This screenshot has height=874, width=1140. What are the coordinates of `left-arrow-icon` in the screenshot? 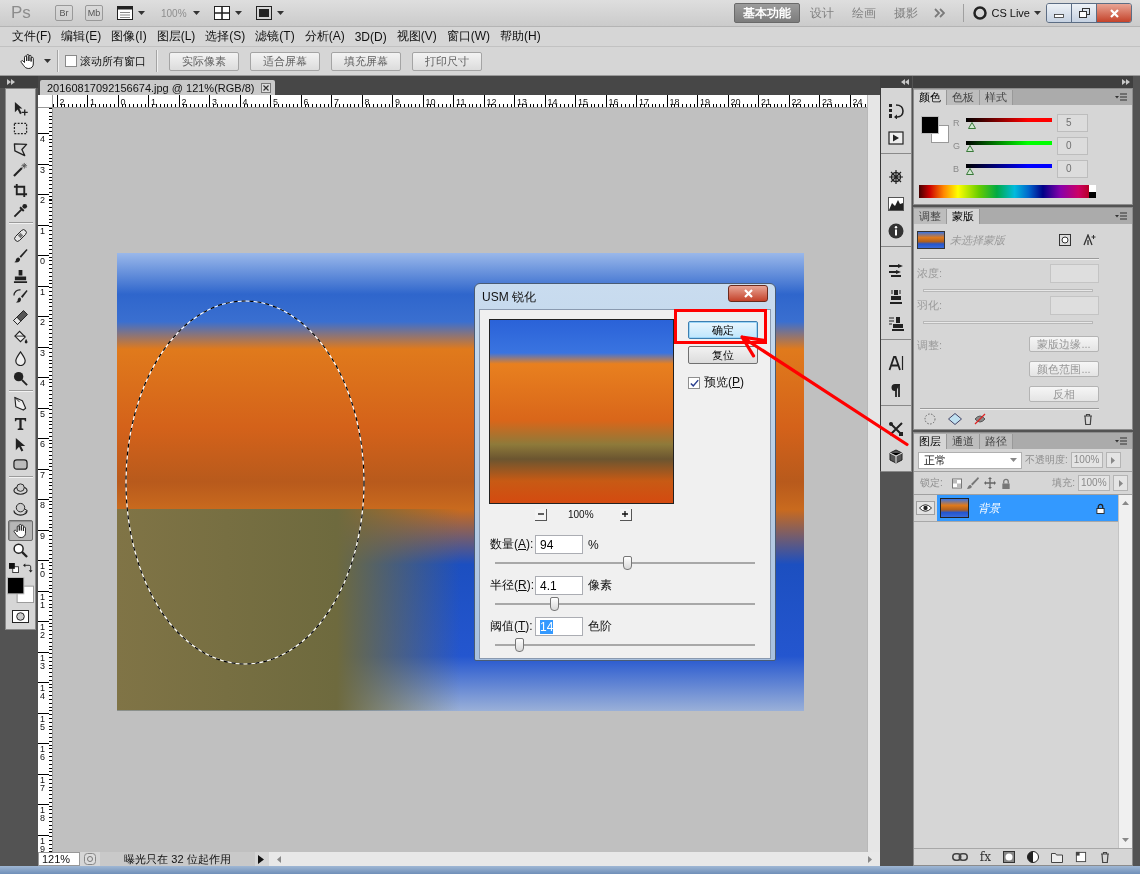 It's located at (279, 859).